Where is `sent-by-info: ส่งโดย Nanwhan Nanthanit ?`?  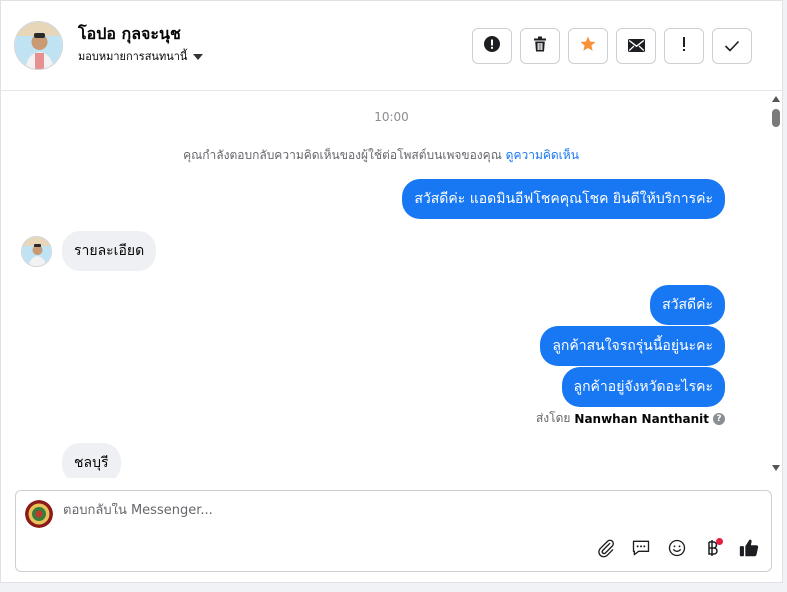
sent-by-info: ส่งโดย Nanwhan Nanthanit ? is located at coordinates (630, 418).